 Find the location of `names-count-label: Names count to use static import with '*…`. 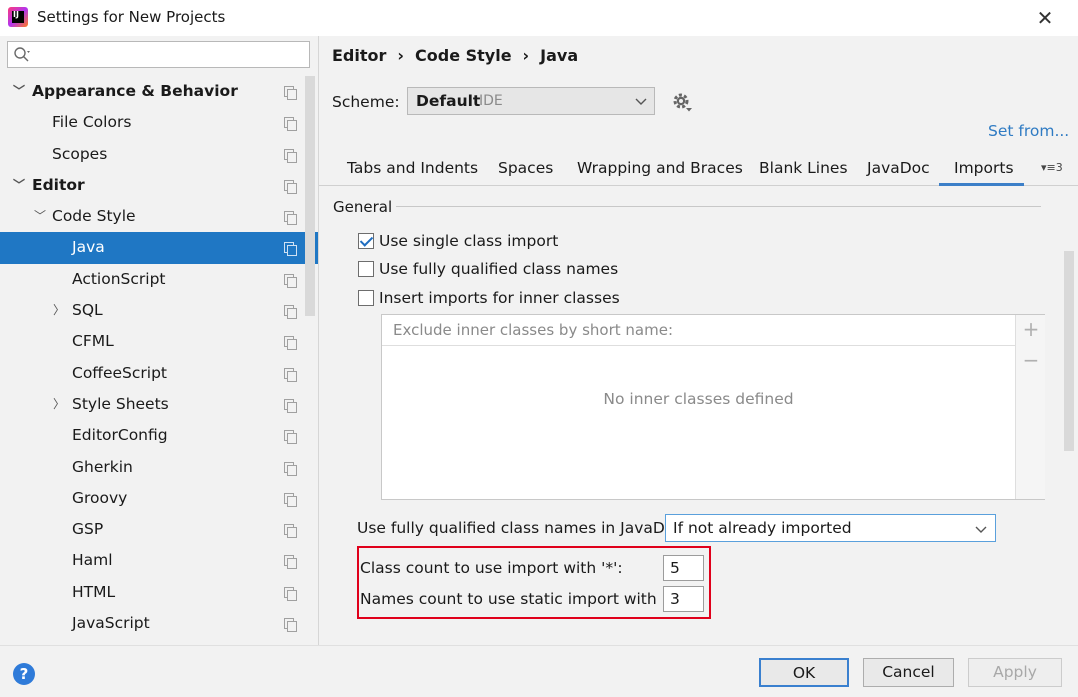

names-count-label: Names count to use static import with '*… is located at coordinates (522, 599).